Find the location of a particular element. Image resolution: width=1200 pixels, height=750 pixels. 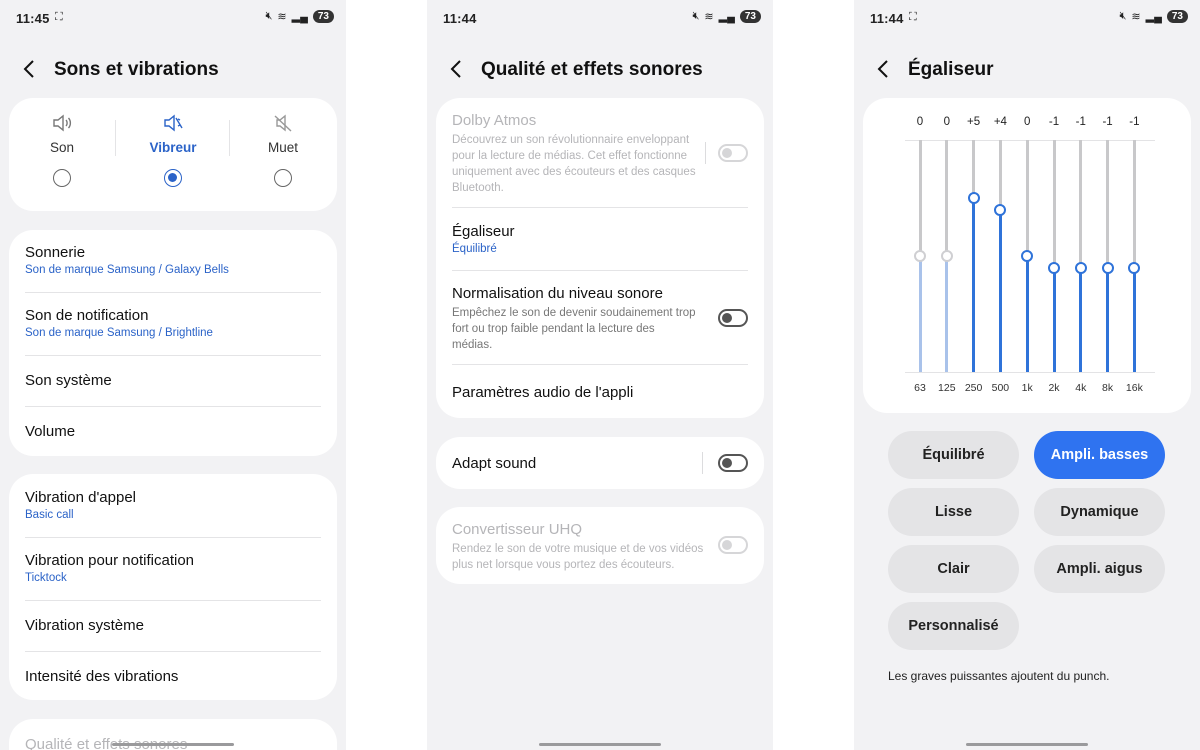

list-item-vibration-notification: Vibration pour notification Ticktock is located at coordinates (173, 568).